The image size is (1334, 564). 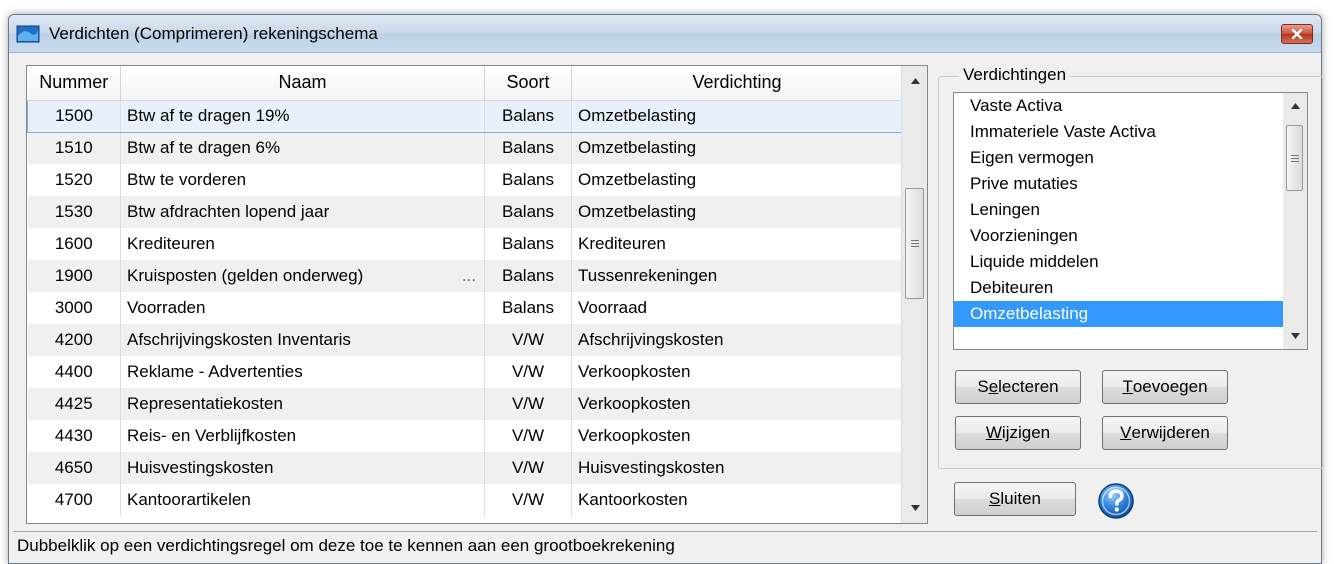 What do you see at coordinates (737, 372) in the screenshot?
I see `cell-verdichting: Verkoopkosten` at bounding box center [737, 372].